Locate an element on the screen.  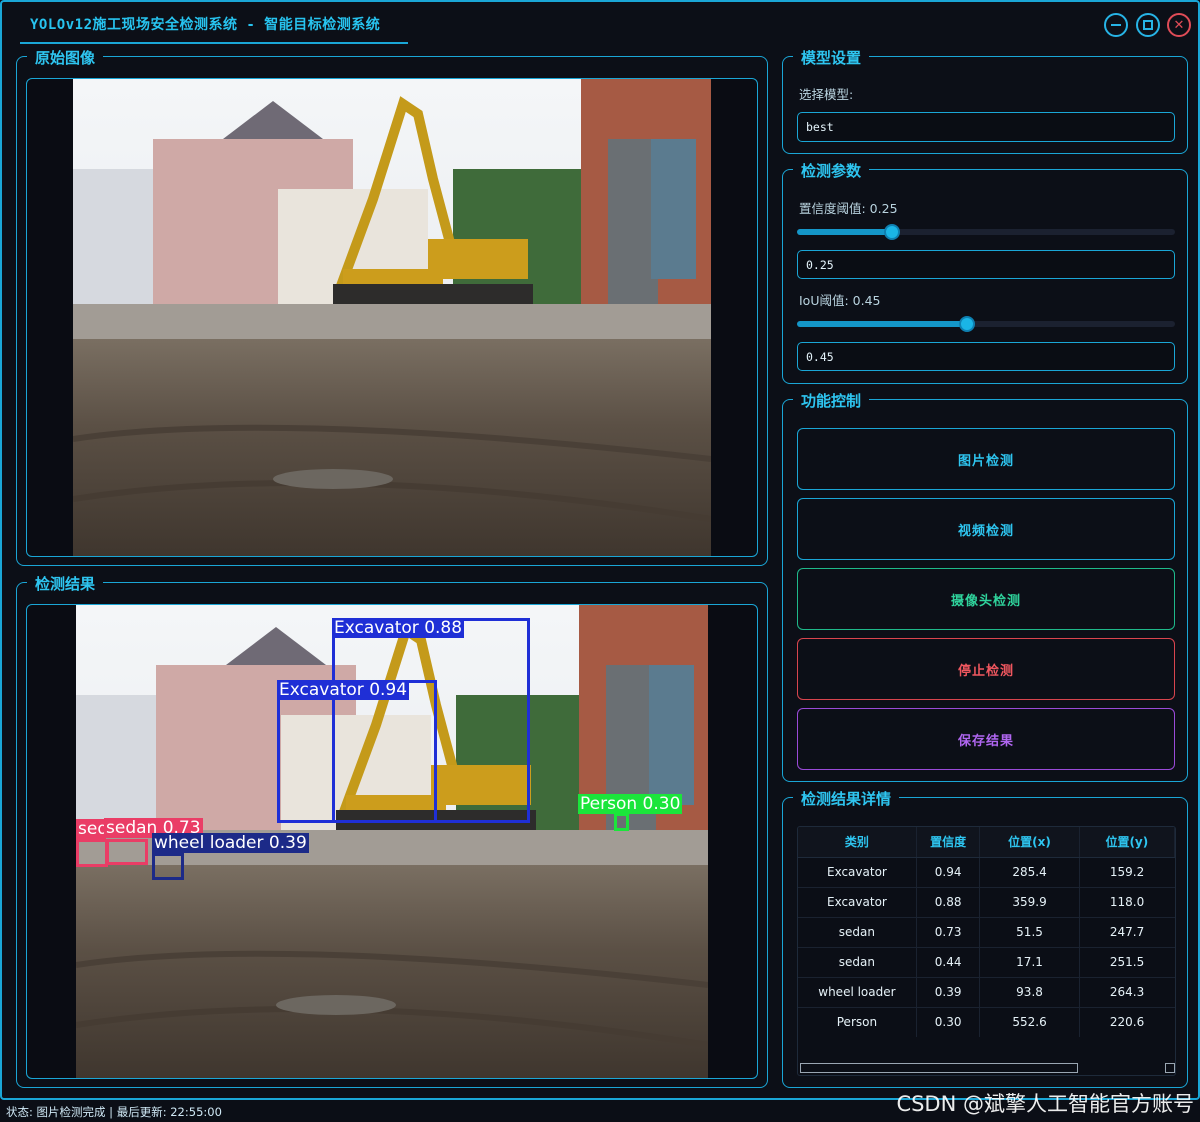
details-group: 检测结果详情 类别 置信度 位置(x) 位置(y) Excavator 0.94 is located at coordinates (985, 938).